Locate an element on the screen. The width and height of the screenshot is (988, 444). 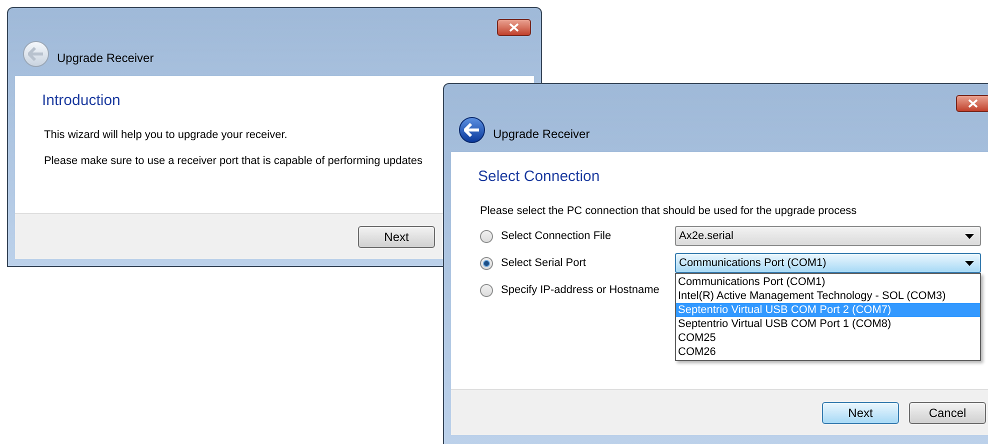
radio-label: Specify IP-address or Hostname is located at coordinates (580, 290).